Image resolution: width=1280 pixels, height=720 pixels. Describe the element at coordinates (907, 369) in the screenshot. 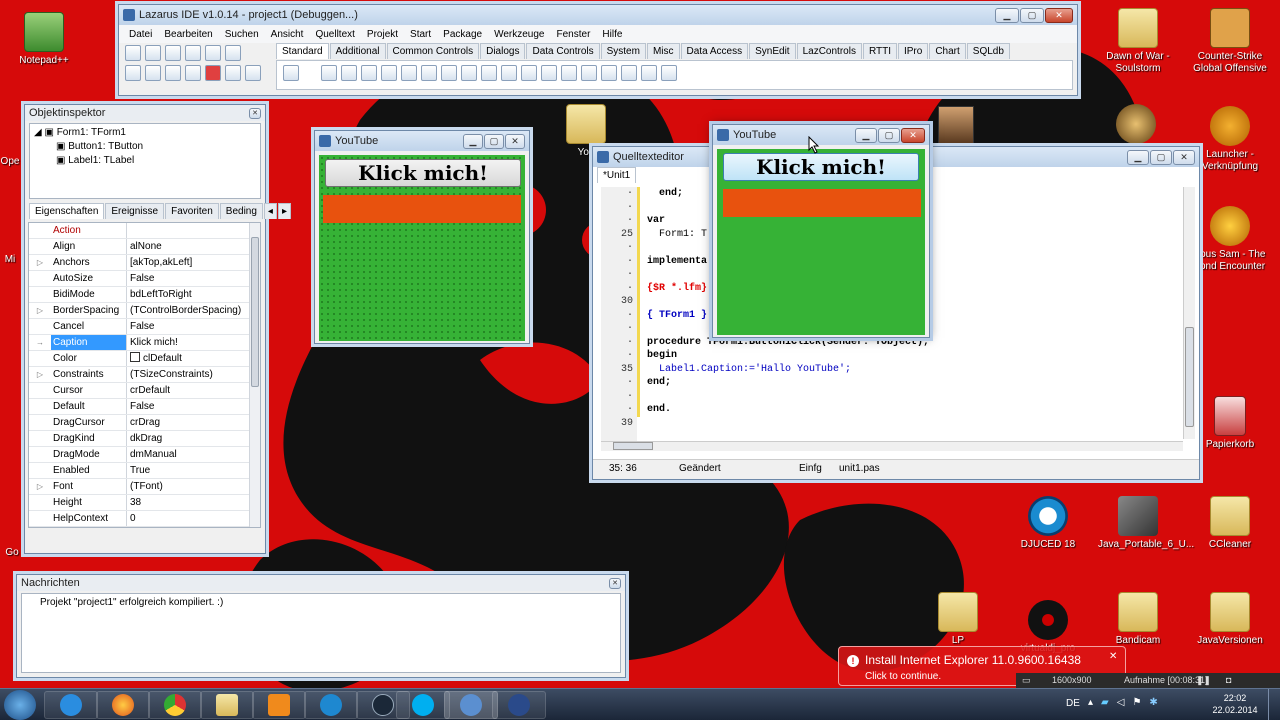

I see `code-line: Label1.Caption:='Hallo YouTube';` at that location.